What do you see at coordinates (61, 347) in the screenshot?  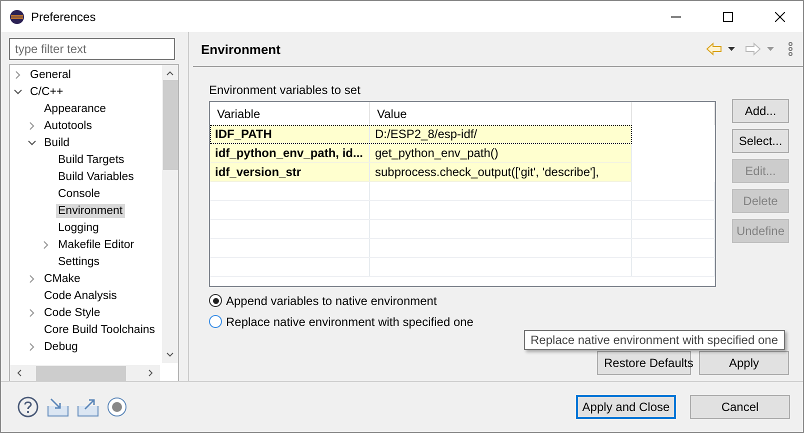 I see `tree-item: Debug` at bounding box center [61, 347].